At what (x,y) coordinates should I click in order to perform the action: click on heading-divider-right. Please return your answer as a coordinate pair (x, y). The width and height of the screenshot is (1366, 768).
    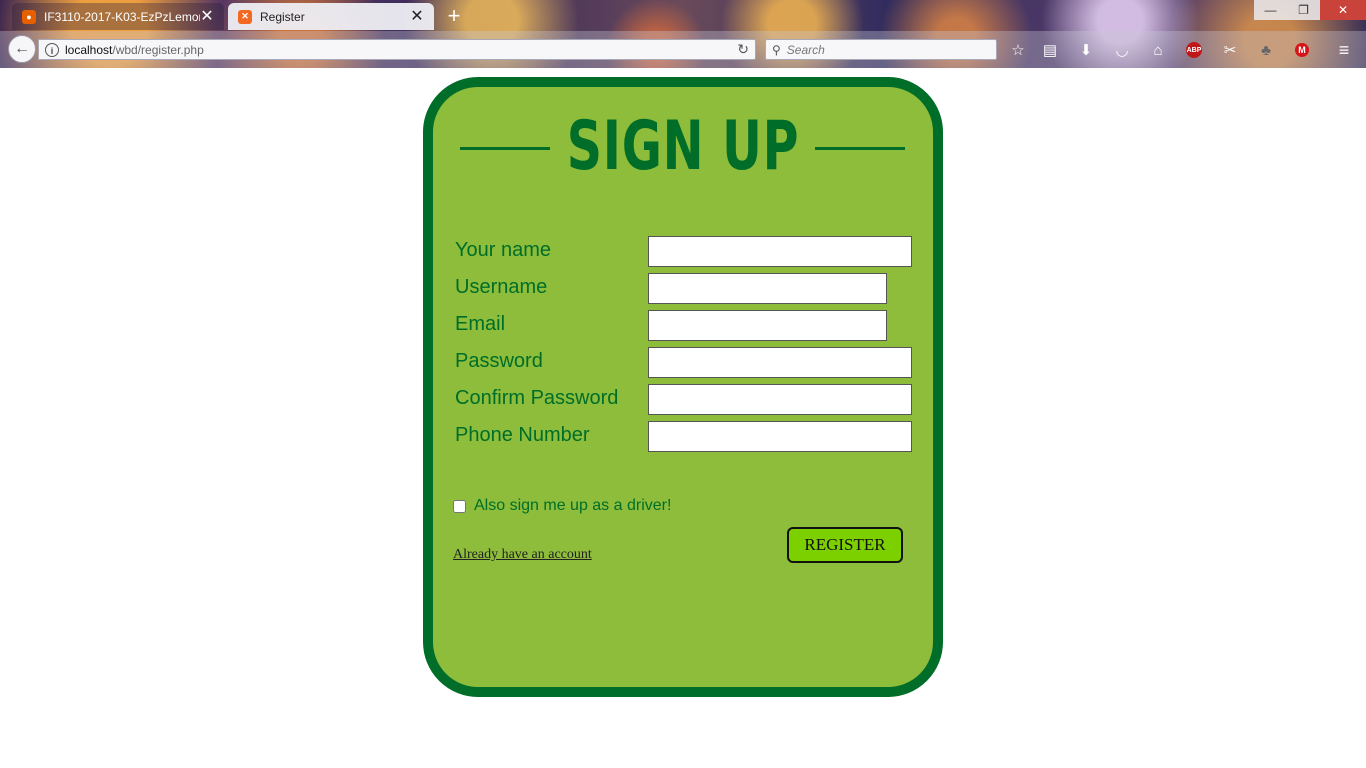
    Looking at the image, I should click on (860, 148).